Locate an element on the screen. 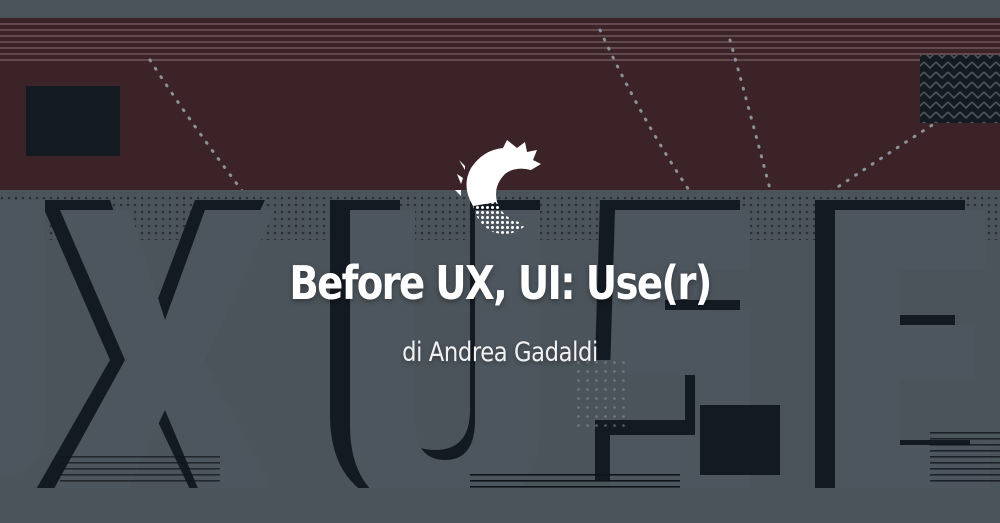  author-byline: di Andrea Gadaldi is located at coordinates (500, 352).